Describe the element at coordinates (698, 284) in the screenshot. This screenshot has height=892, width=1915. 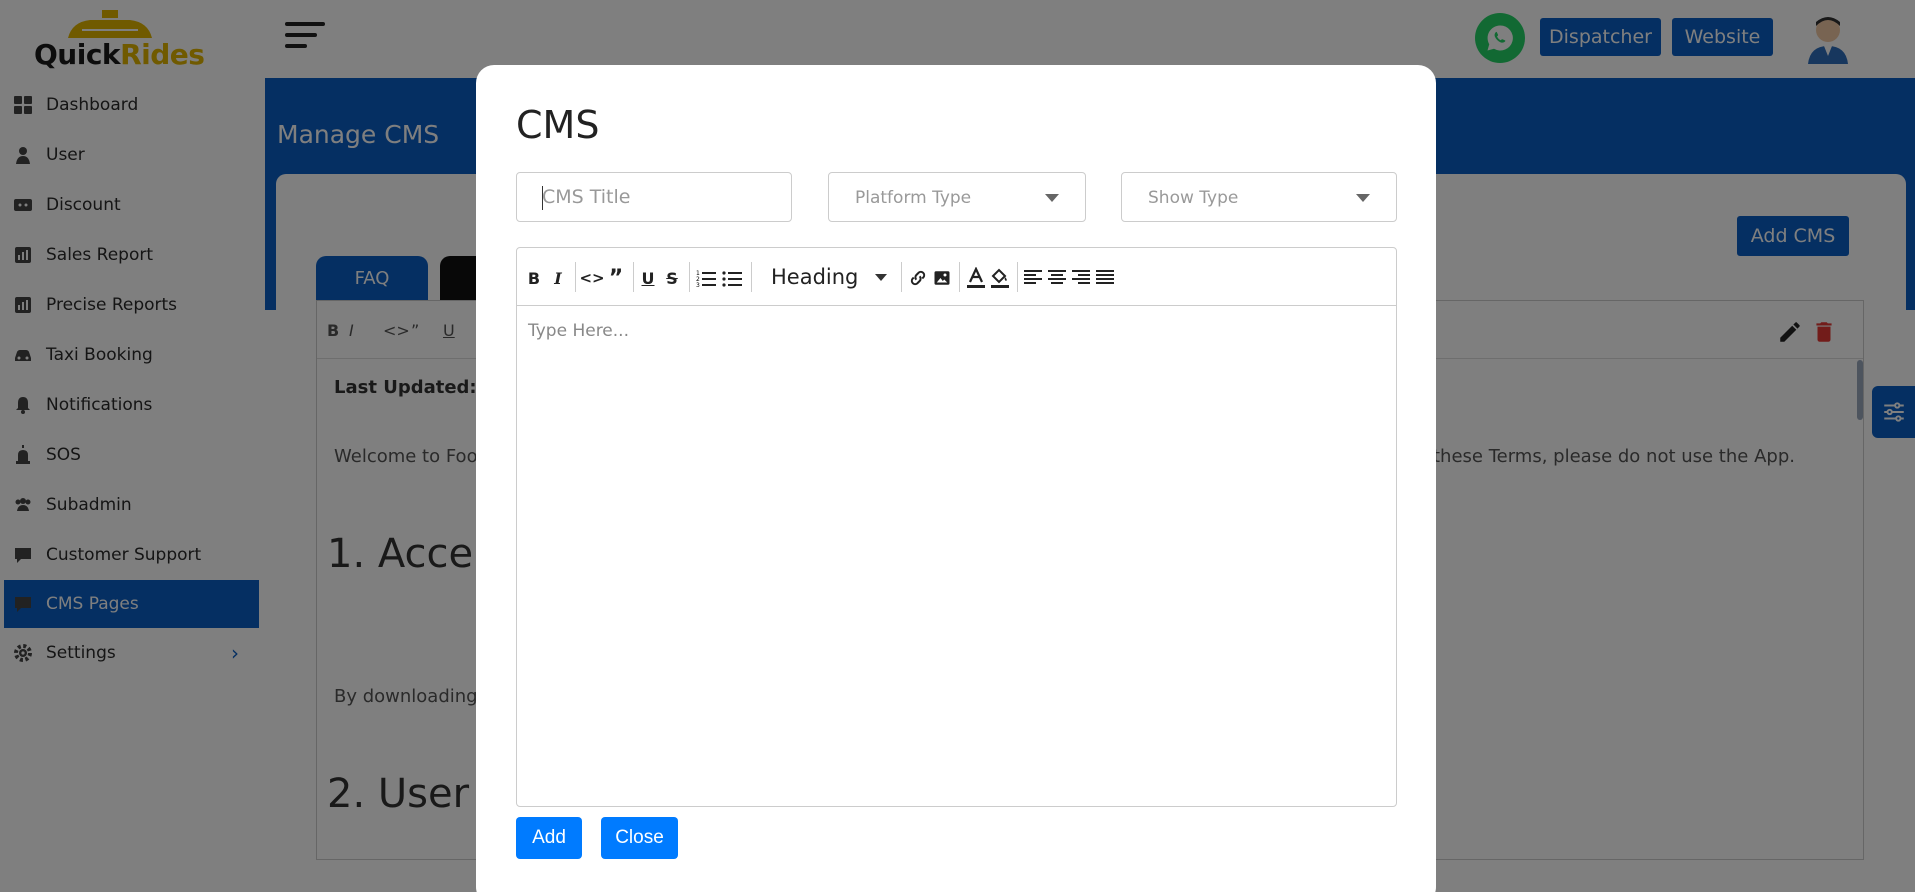
I see `svg-text: 3` at that location.